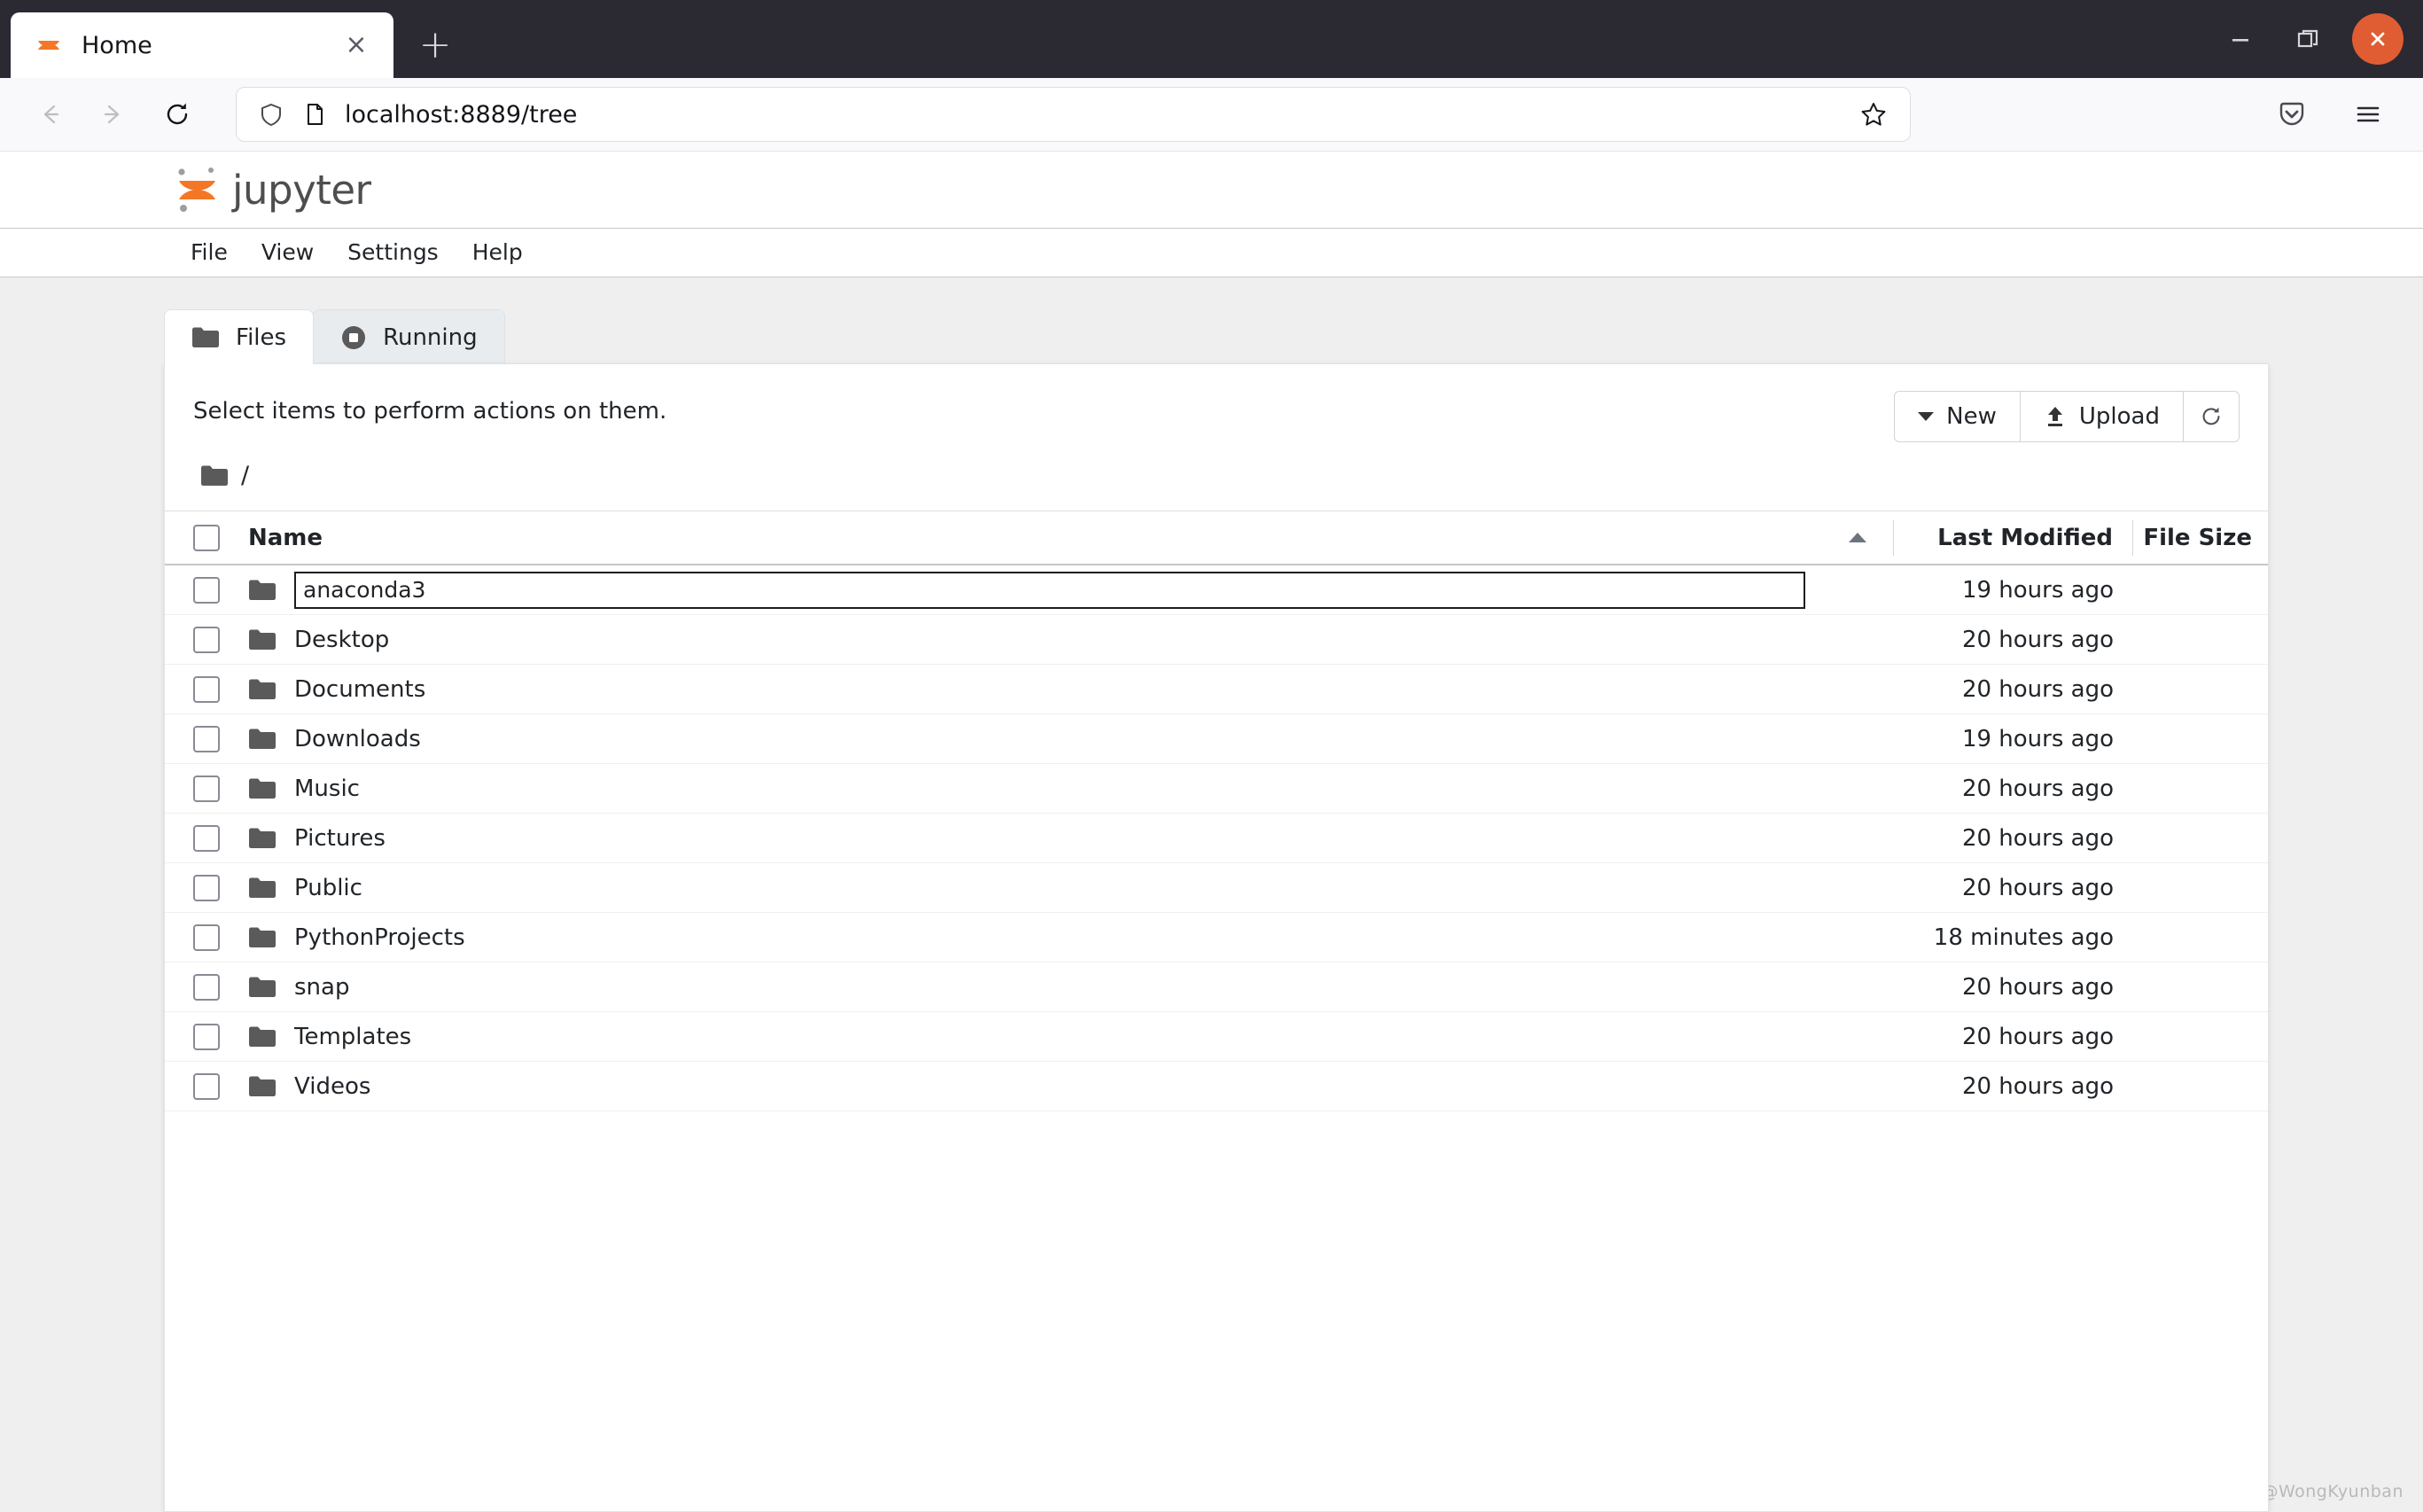  I want to click on row-name-cell: Downloads, so click(1034, 739).